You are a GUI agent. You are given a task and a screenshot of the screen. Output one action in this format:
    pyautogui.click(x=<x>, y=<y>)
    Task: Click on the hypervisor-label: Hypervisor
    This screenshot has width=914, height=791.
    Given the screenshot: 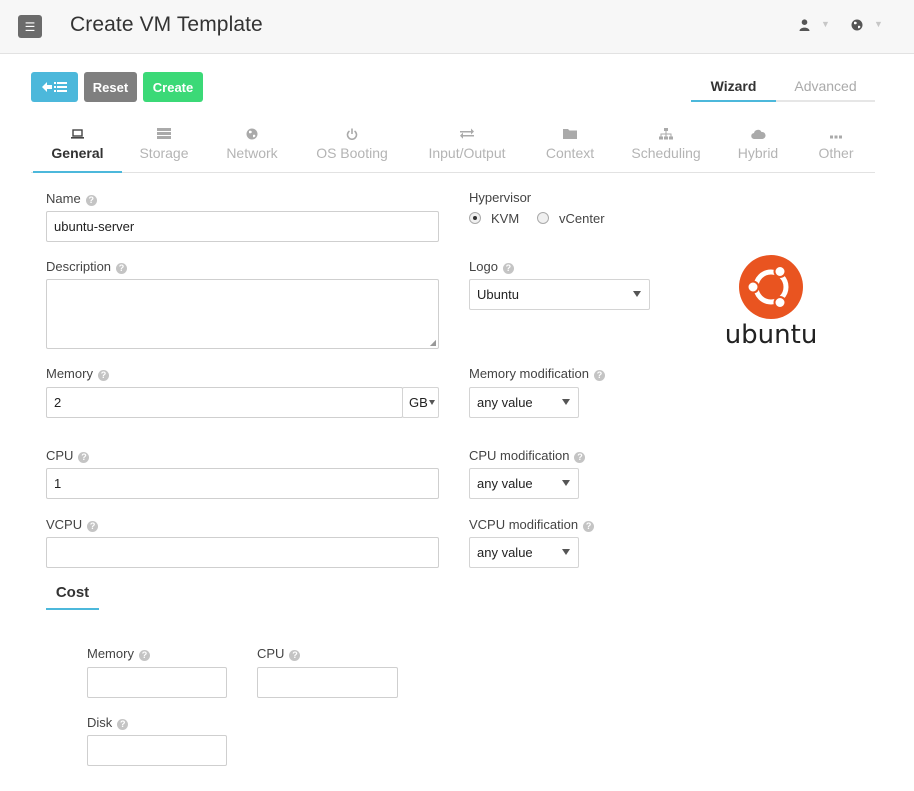 What is the action you would take?
    pyautogui.click(x=500, y=197)
    